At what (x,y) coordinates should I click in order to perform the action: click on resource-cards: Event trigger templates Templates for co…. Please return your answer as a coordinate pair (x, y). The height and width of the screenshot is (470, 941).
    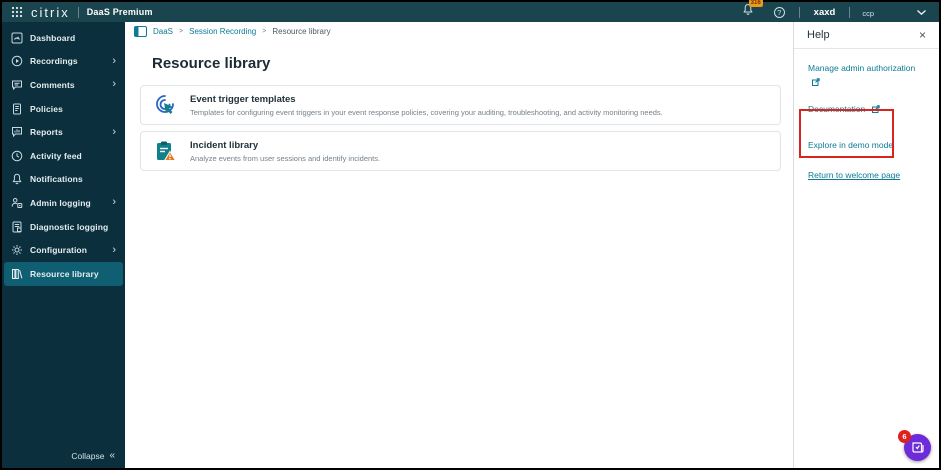
    Looking at the image, I should click on (460, 128).